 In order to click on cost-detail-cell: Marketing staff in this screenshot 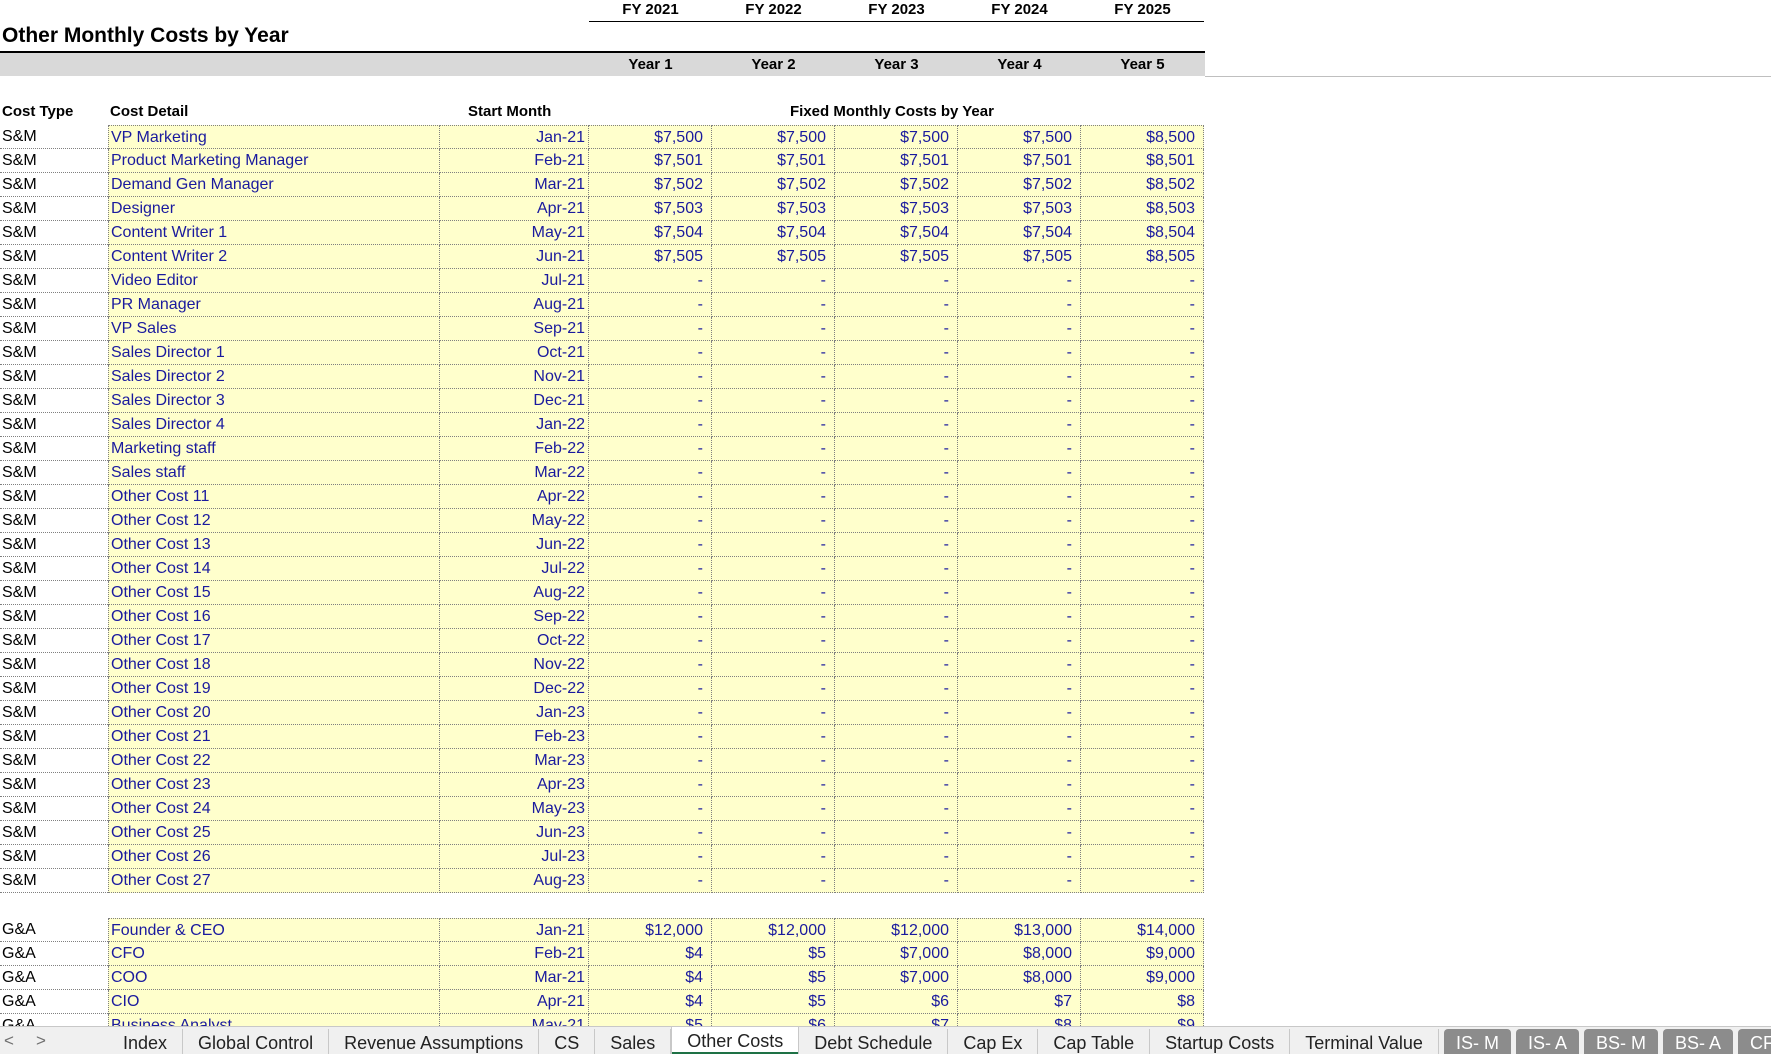, I will do `click(274, 449)`.